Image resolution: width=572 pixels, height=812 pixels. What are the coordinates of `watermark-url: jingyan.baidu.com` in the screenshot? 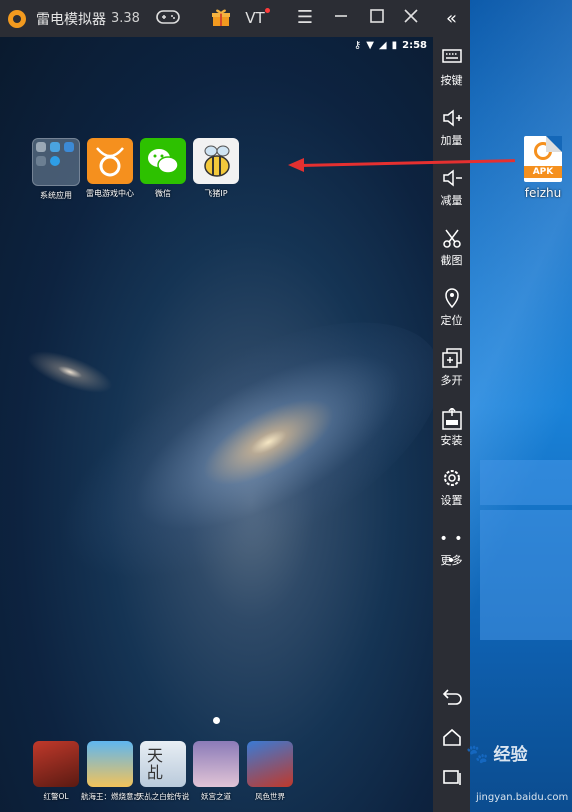 It's located at (522, 797).